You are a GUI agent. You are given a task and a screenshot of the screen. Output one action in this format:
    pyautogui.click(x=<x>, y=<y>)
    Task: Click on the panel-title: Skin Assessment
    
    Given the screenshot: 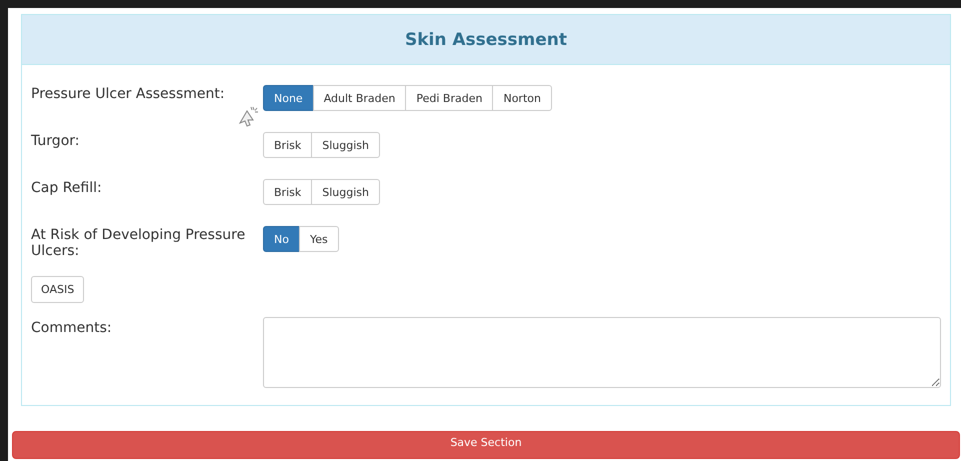 What is the action you would take?
    pyautogui.click(x=486, y=40)
    